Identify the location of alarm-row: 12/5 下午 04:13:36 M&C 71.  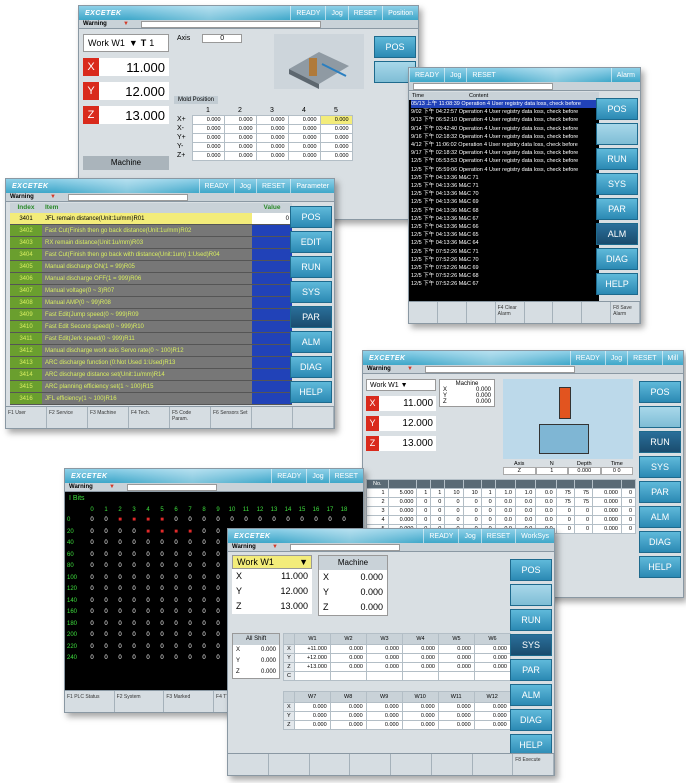
(505, 178).